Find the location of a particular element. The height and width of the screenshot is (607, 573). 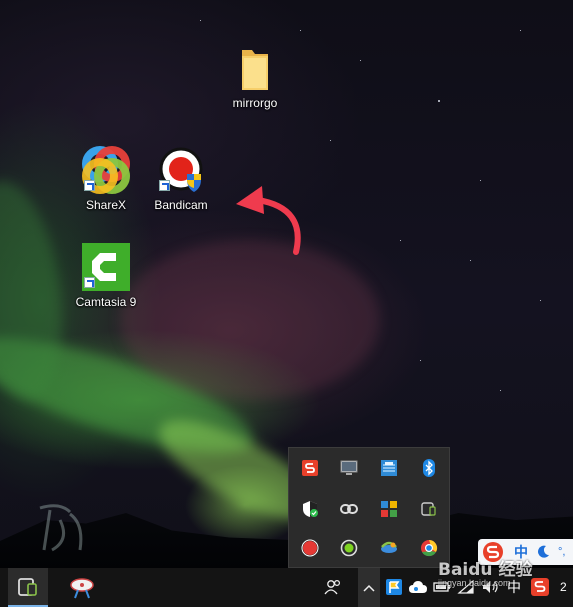

moon-icon is located at coordinates (543, 552).